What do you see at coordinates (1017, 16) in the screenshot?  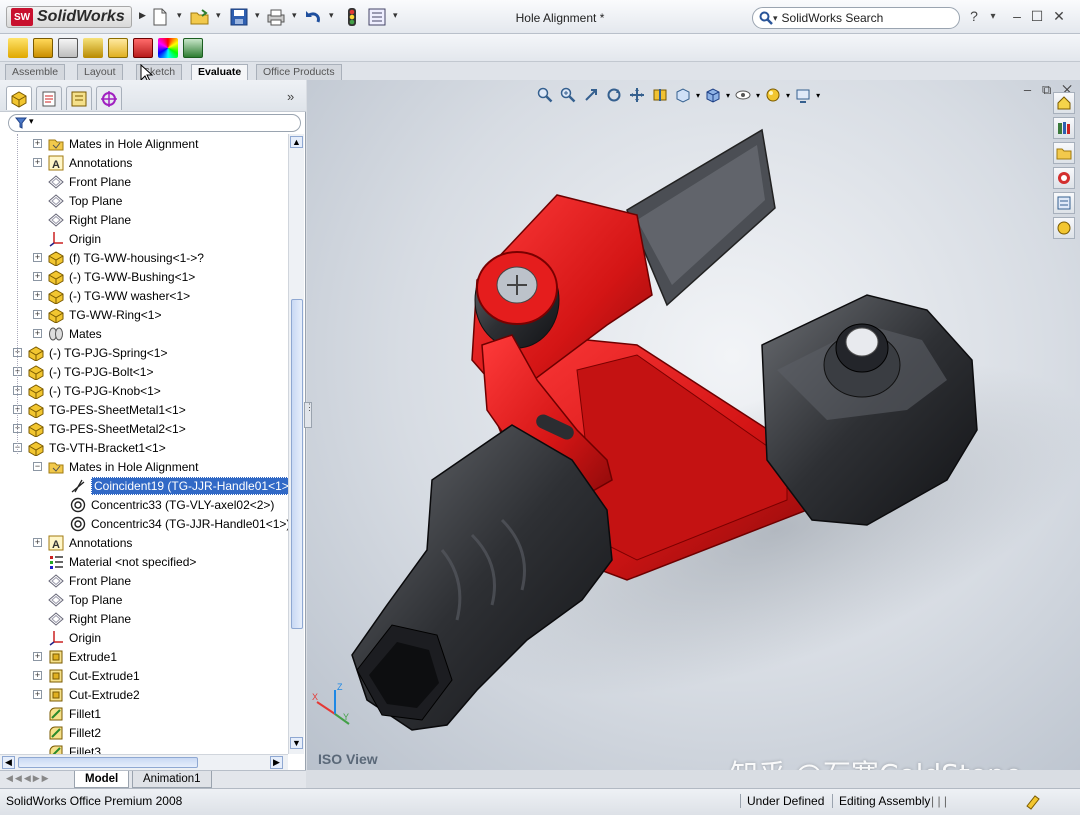 I see `minimize-icon: –` at bounding box center [1017, 16].